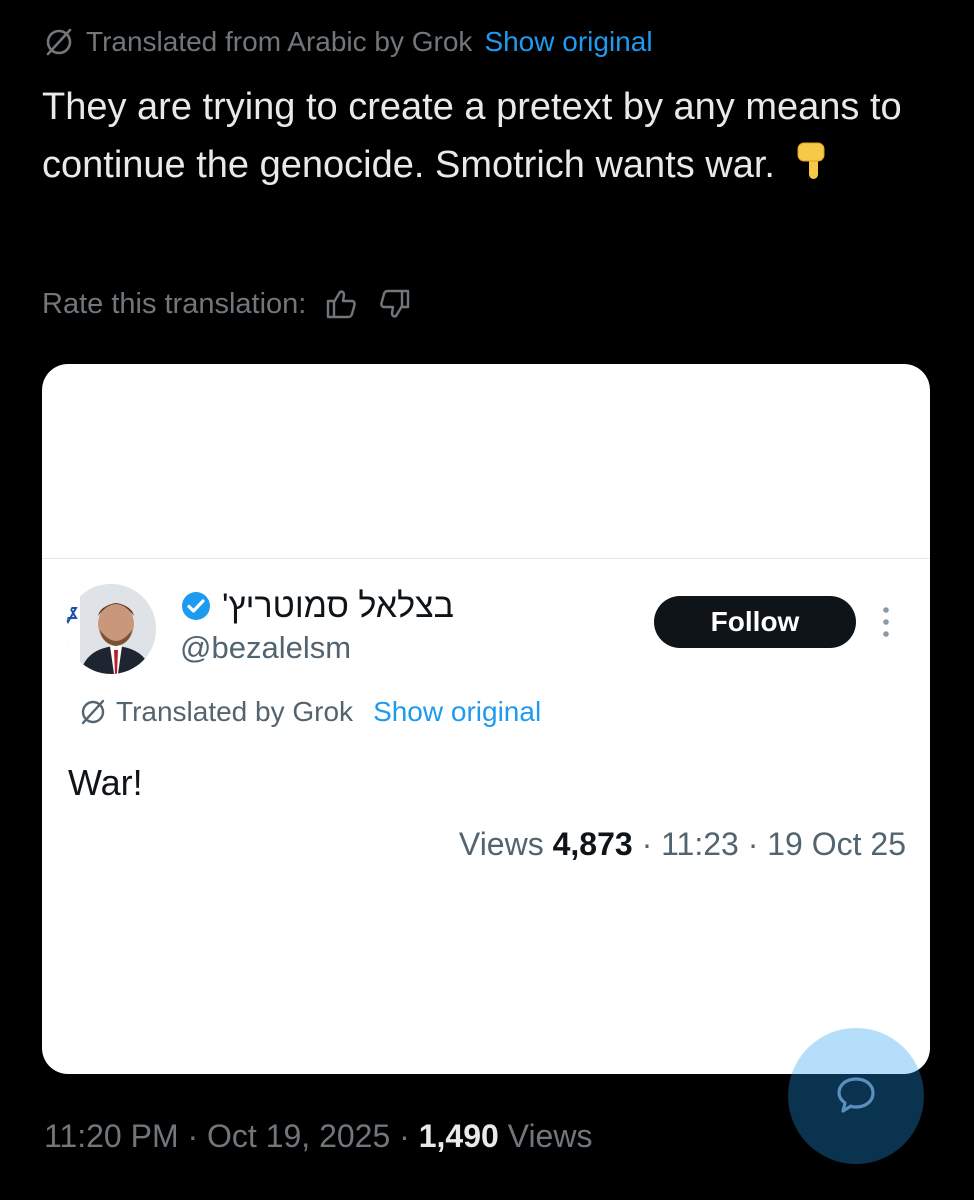 The height and width of the screenshot is (1200, 974). What do you see at coordinates (550, 1136) in the screenshot?
I see `post-views-label: Views` at bounding box center [550, 1136].